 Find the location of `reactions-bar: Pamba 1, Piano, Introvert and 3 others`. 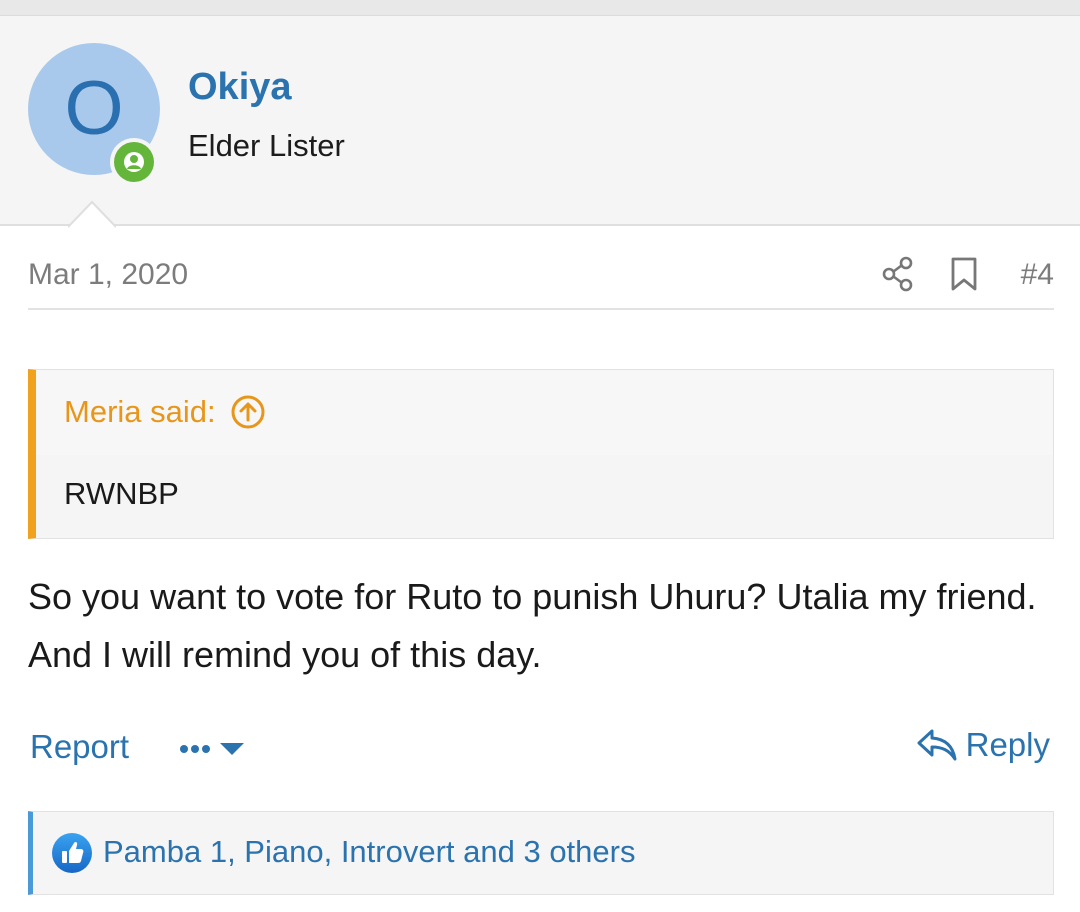

reactions-bar: Pamba 1, Piano, Introvert and 3 others is located at coordinates (541, 853).